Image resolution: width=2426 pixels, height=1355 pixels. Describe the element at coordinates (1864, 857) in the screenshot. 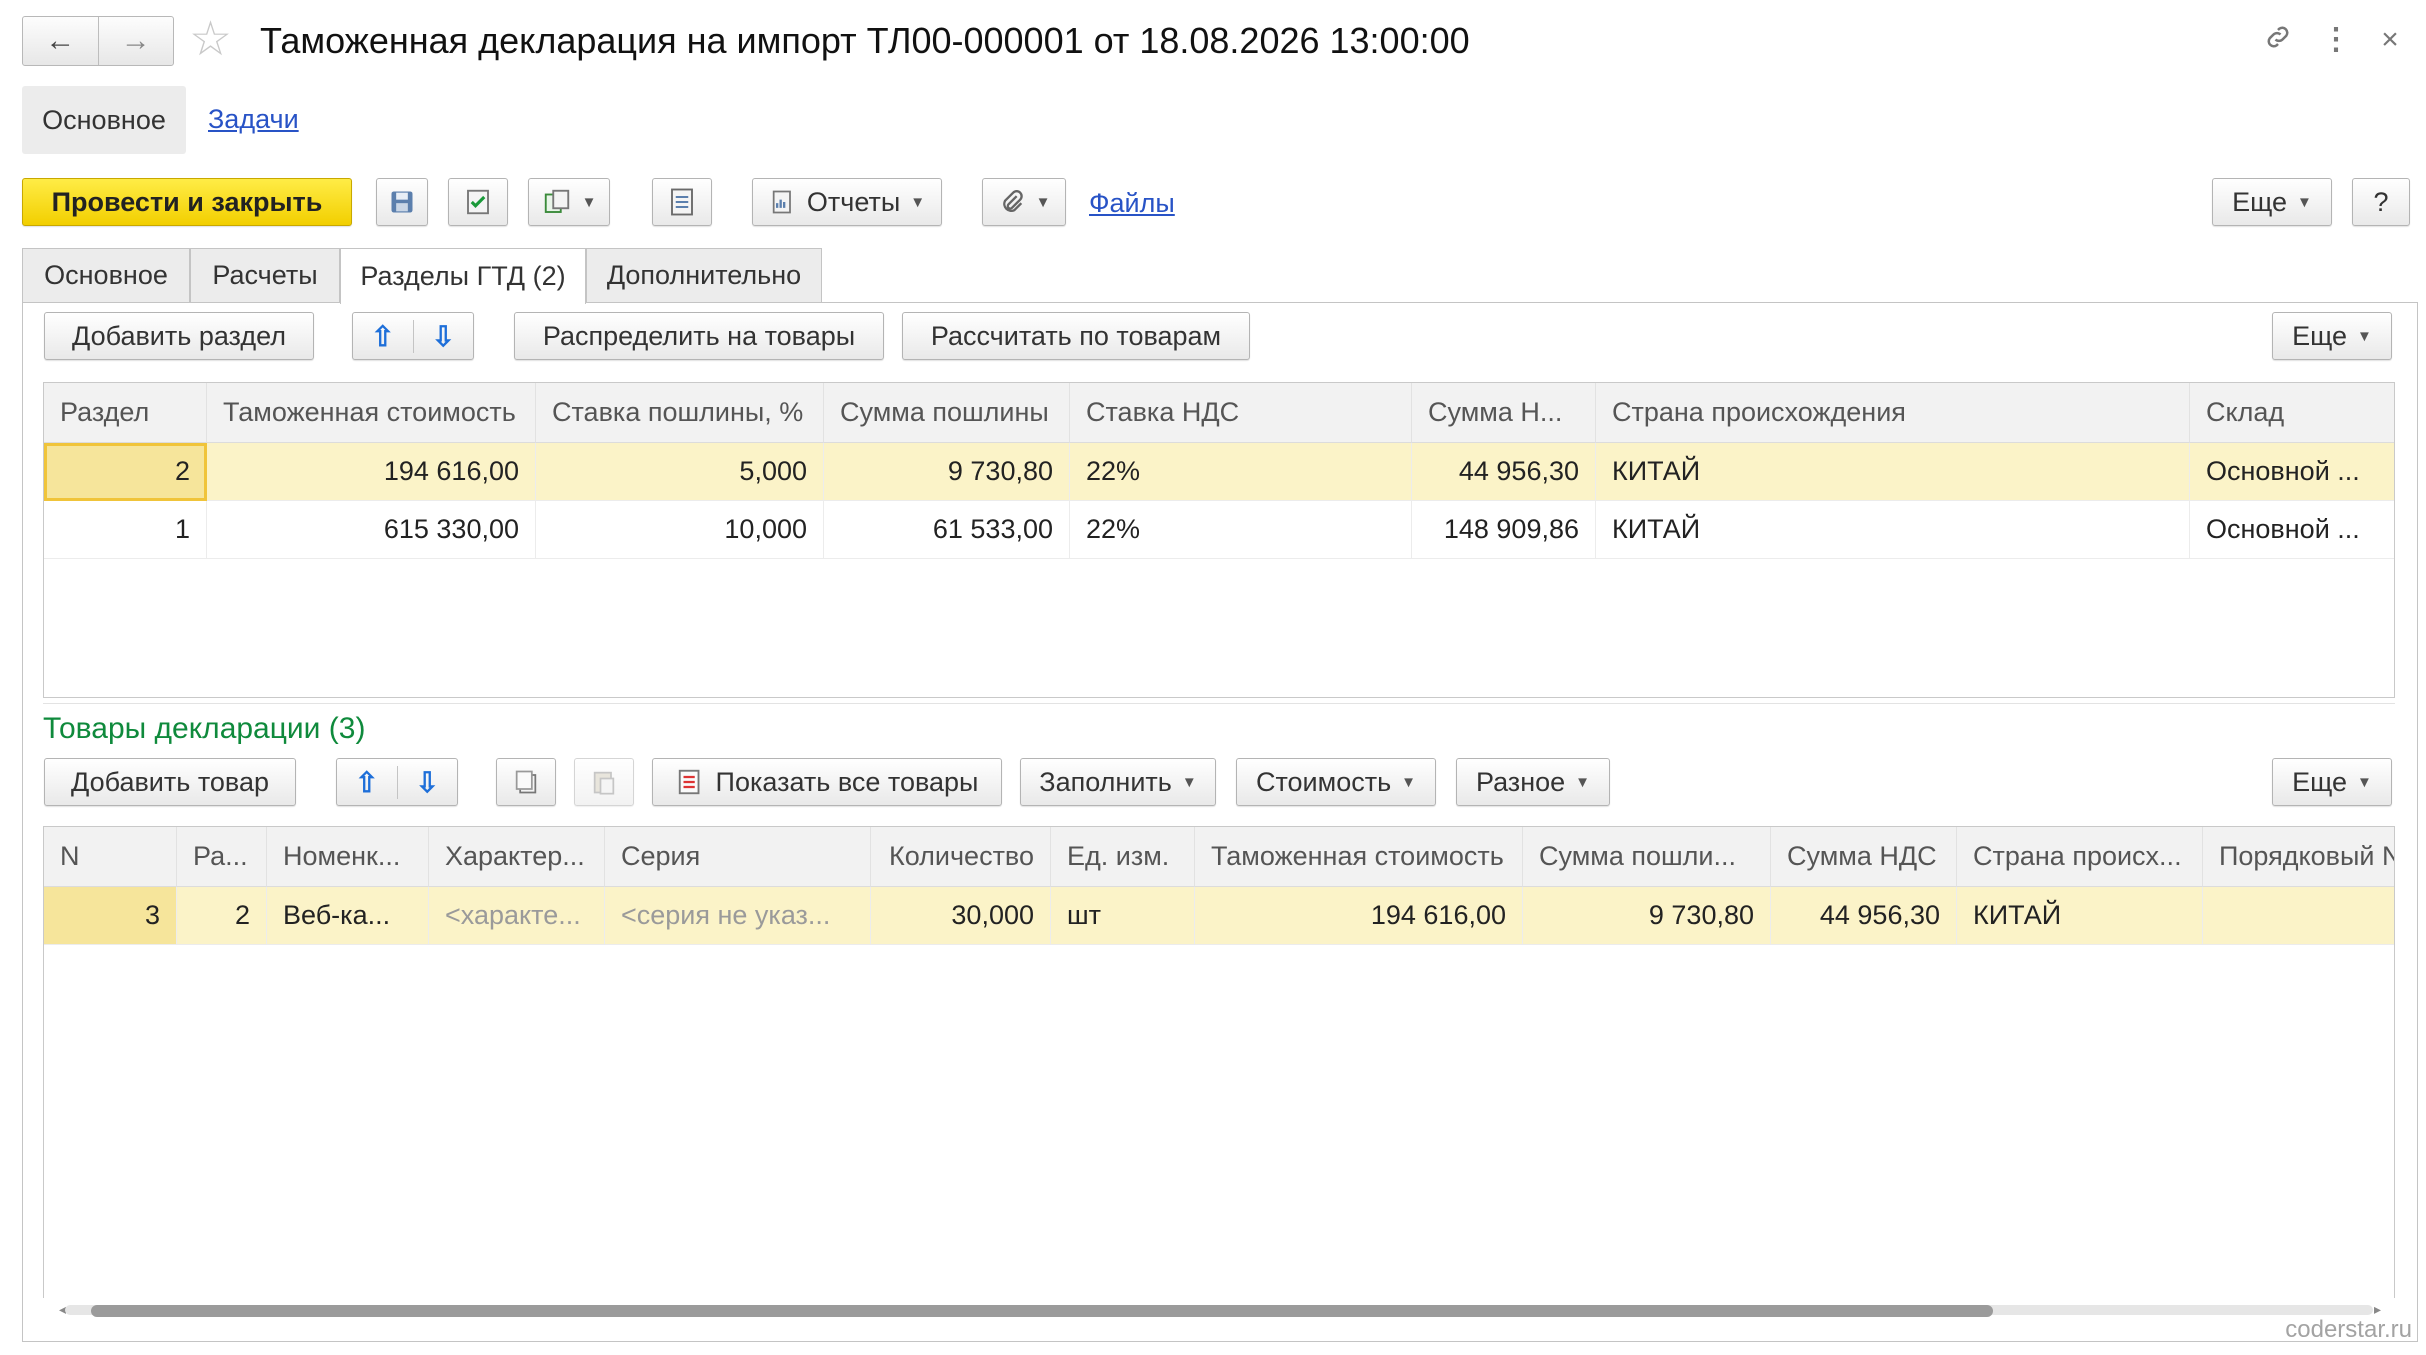

I see `column-header: Сумма НДС` at that location.